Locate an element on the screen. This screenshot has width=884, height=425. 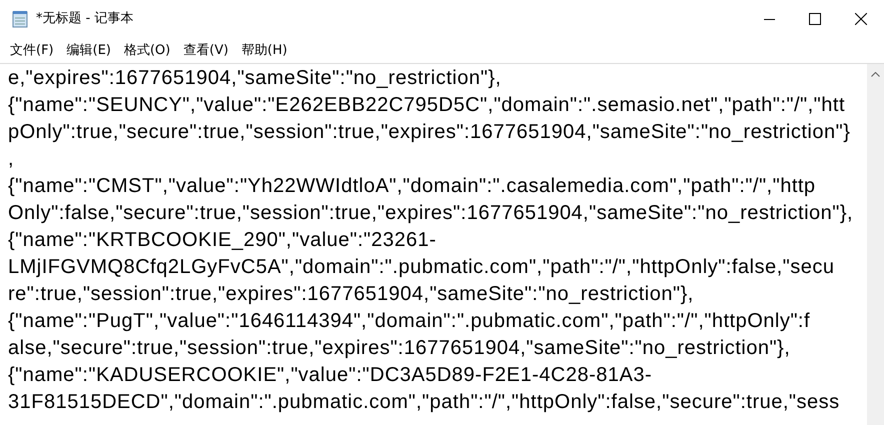
menu-item: 格式(O) is located at coordinates (147, 50).